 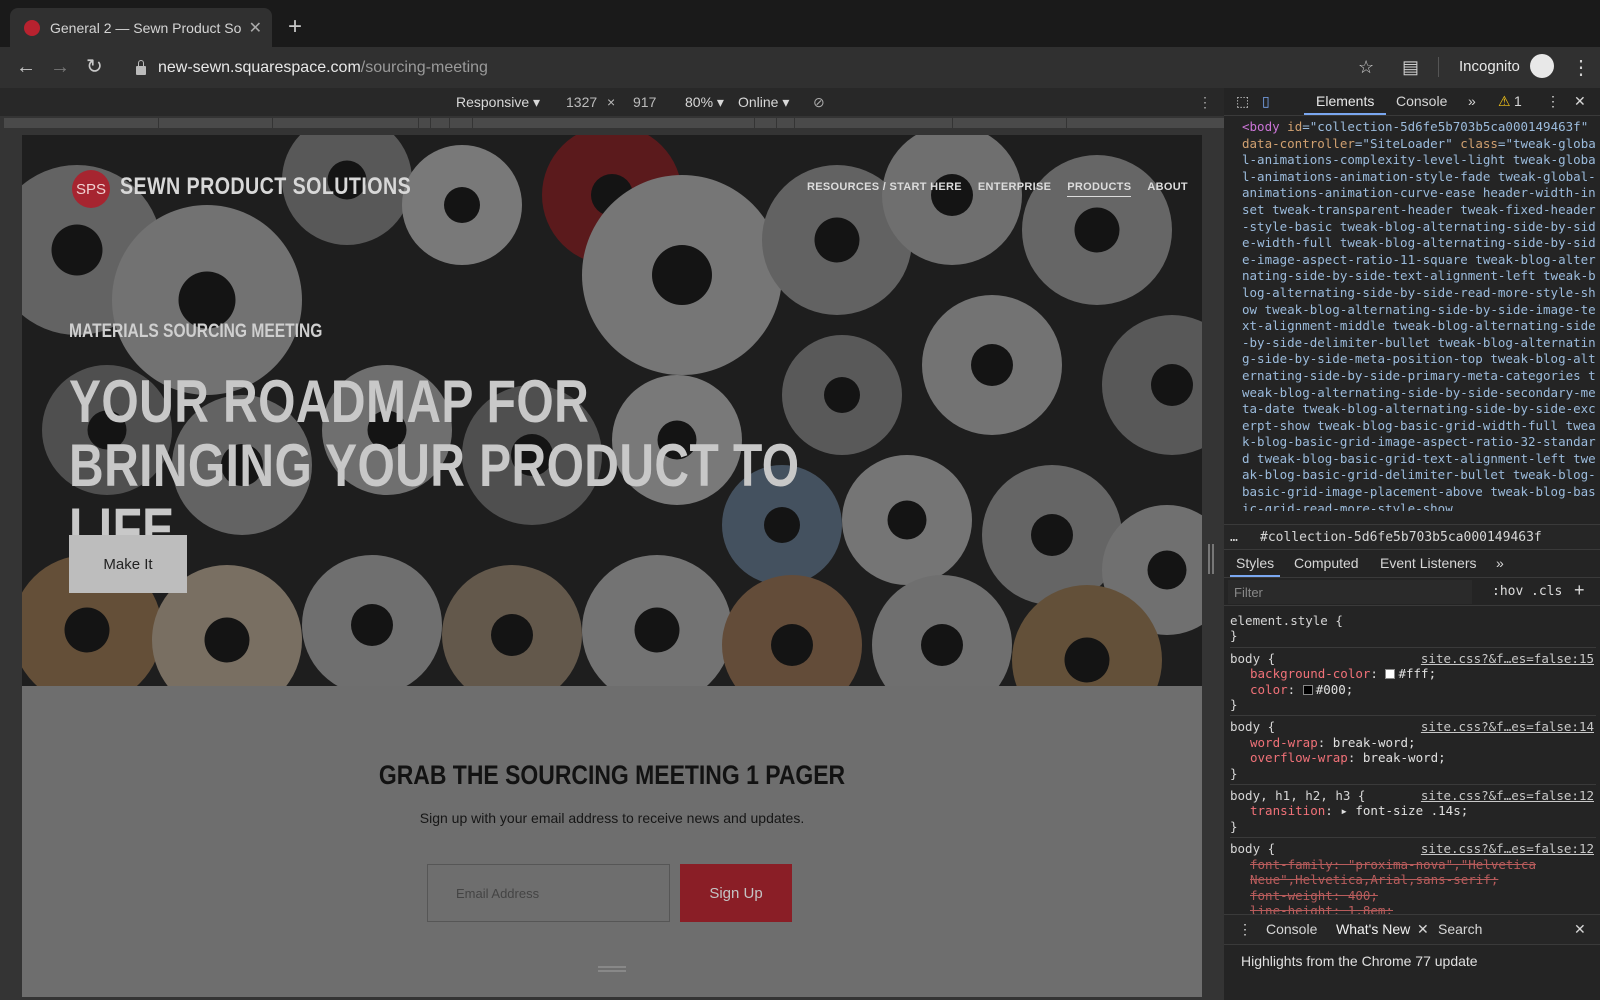 What do you see at coordinates (259, 67) in the screenshot?
I see `url-host: new-sewn.squarespace.com` at bounding box center [259, 67].